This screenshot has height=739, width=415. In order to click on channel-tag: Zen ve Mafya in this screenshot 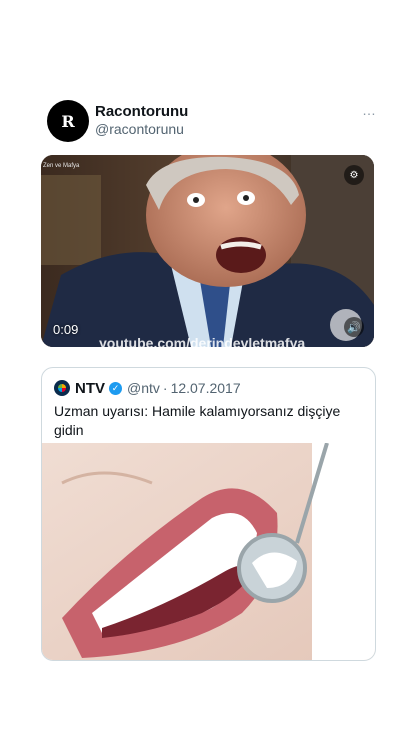, I will do `click(61, 166)`.